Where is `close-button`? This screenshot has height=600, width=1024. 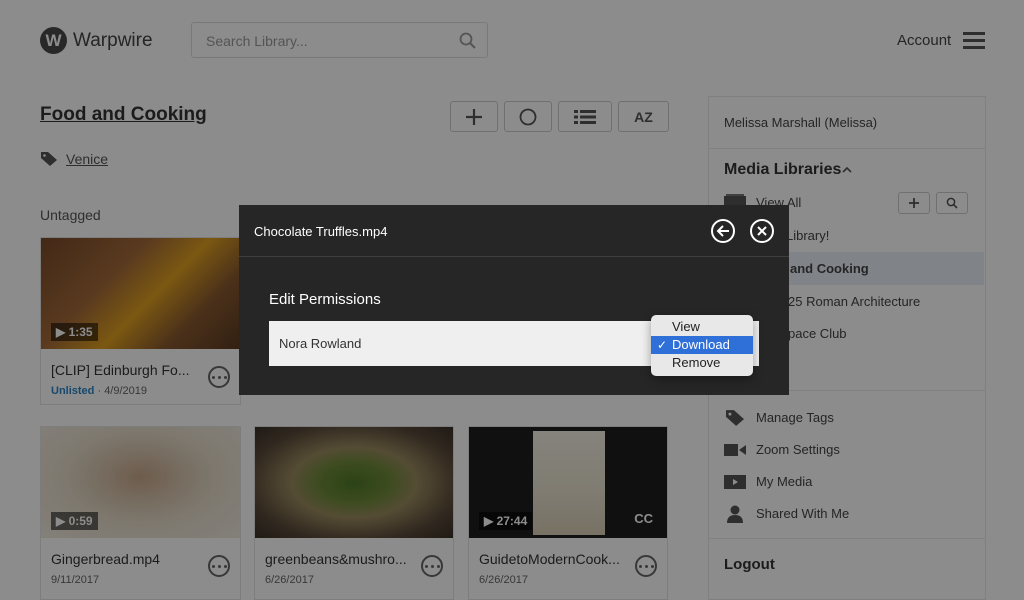 close-button is located at coordinates (762, 231).